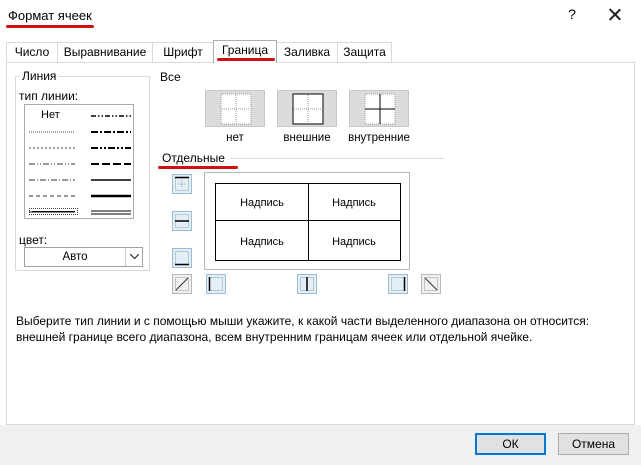 The height and width of the screenshot is (465, 641). I want to click on preset-inside-button, so click(379, 108).